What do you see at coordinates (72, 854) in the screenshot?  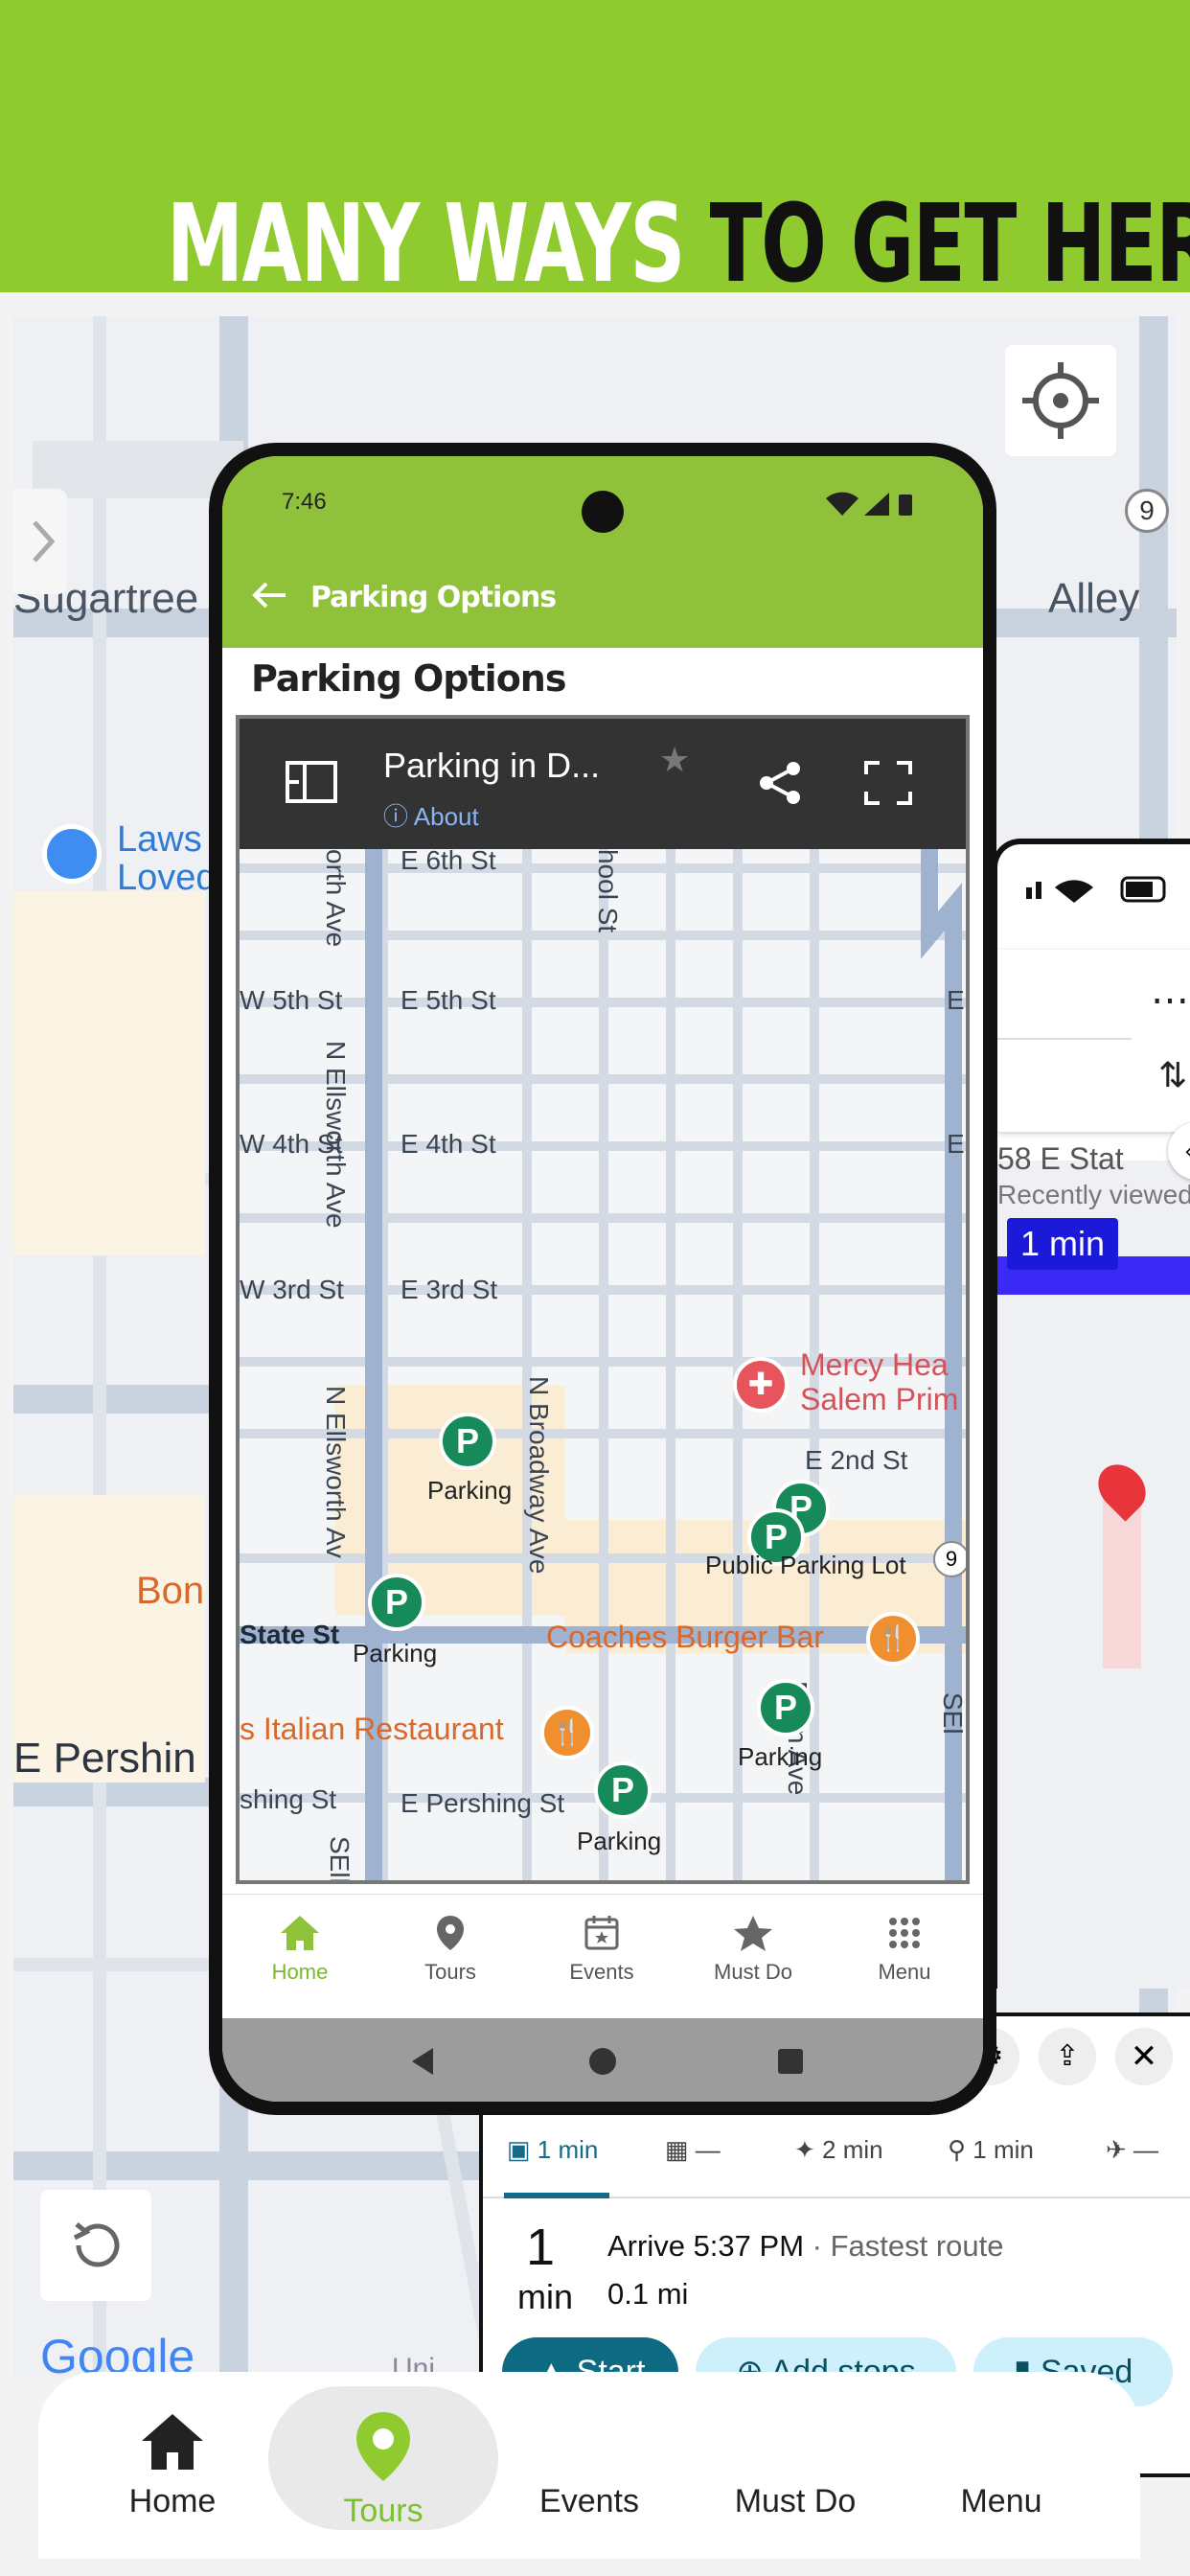 I see `bag-icon` at bounding box center [72, 854].